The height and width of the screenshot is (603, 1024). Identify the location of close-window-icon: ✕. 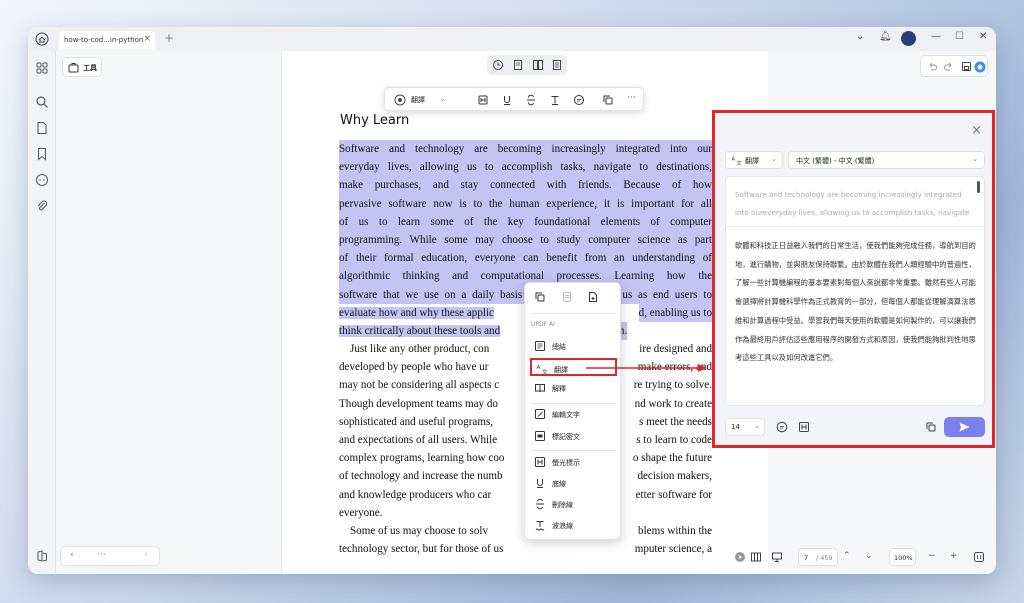
(983, 36).